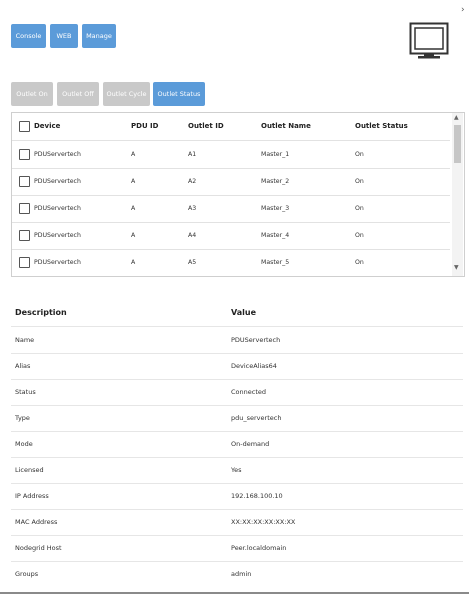  What do you see at coordinates (456, 117) in the screenshot?
I see `triangle-up-icon: ▲` at bounding box center [456, 117].